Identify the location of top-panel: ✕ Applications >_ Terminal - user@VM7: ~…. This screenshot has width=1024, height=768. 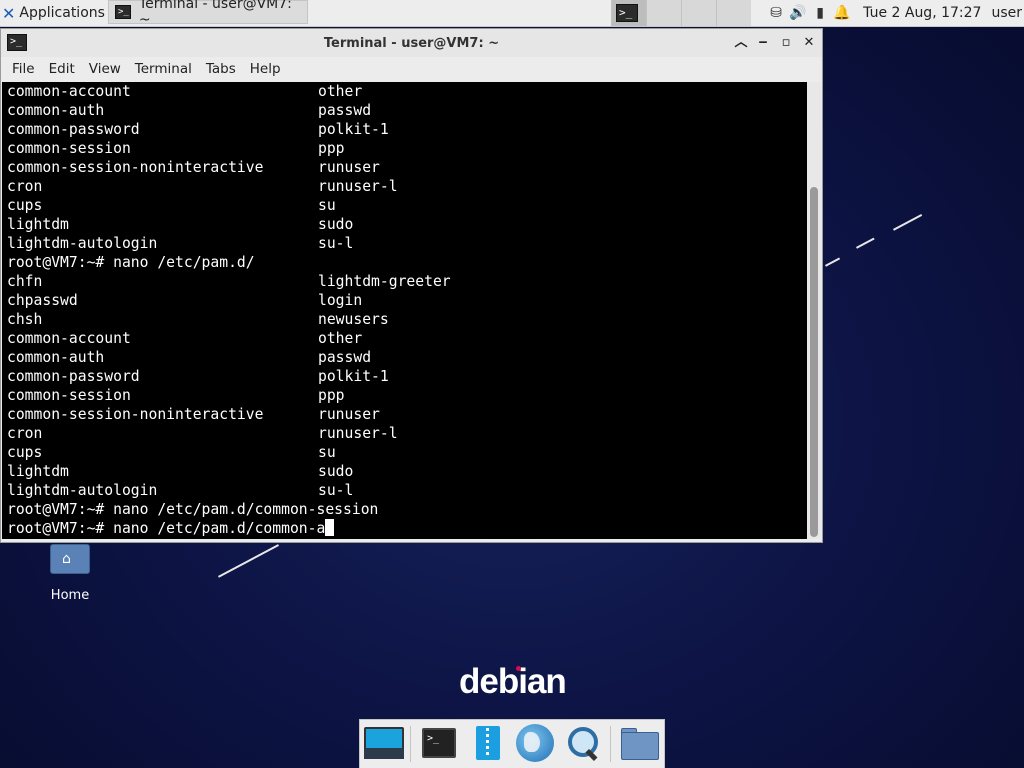
(512, 14).